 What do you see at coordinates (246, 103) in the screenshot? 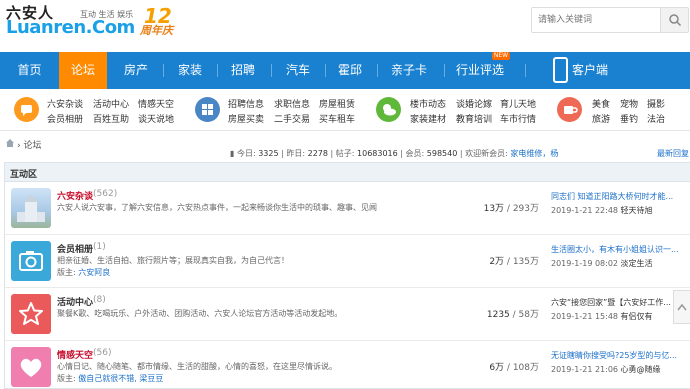
I see `quick-link: 招聘信息` at bounding box center [246, 103].